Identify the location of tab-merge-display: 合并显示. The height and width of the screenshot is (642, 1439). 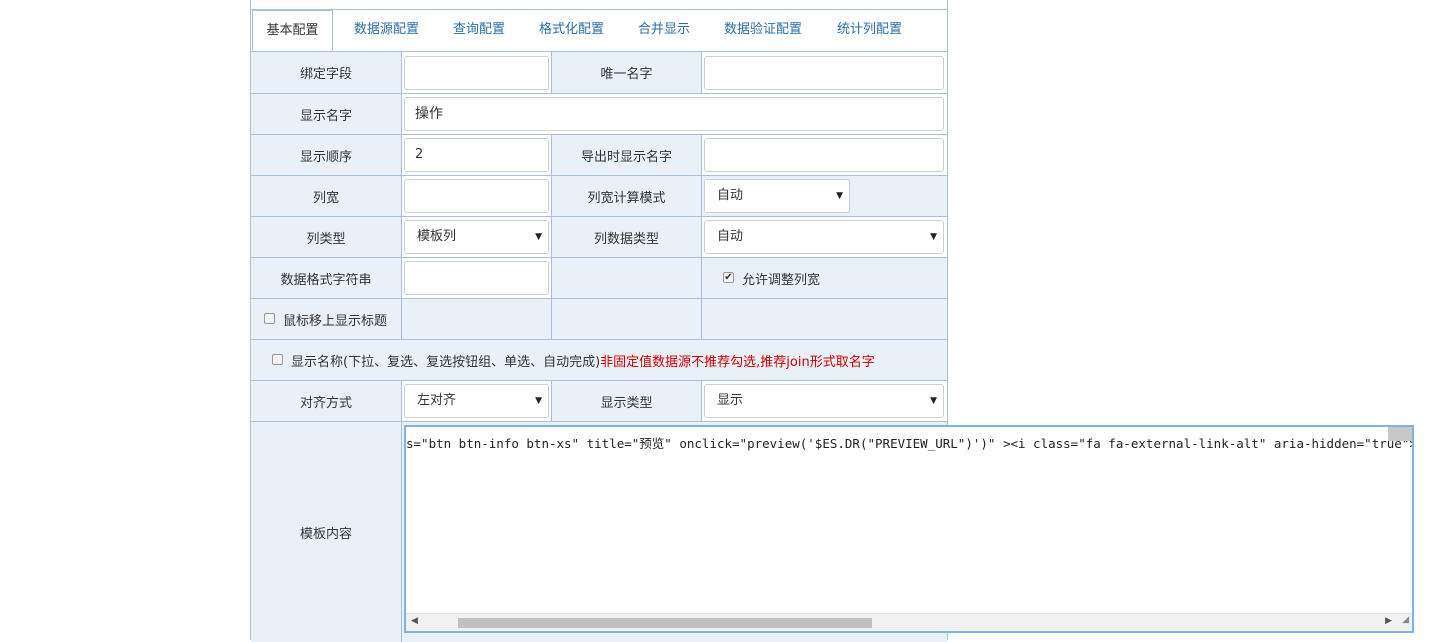
(664, 30).